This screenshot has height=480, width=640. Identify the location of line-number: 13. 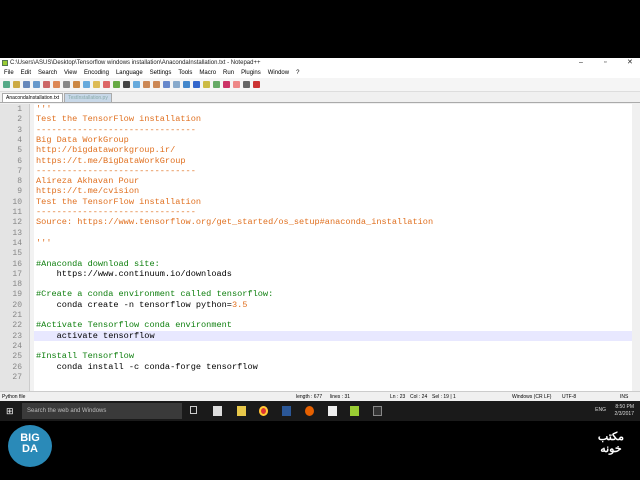
(17, 233).